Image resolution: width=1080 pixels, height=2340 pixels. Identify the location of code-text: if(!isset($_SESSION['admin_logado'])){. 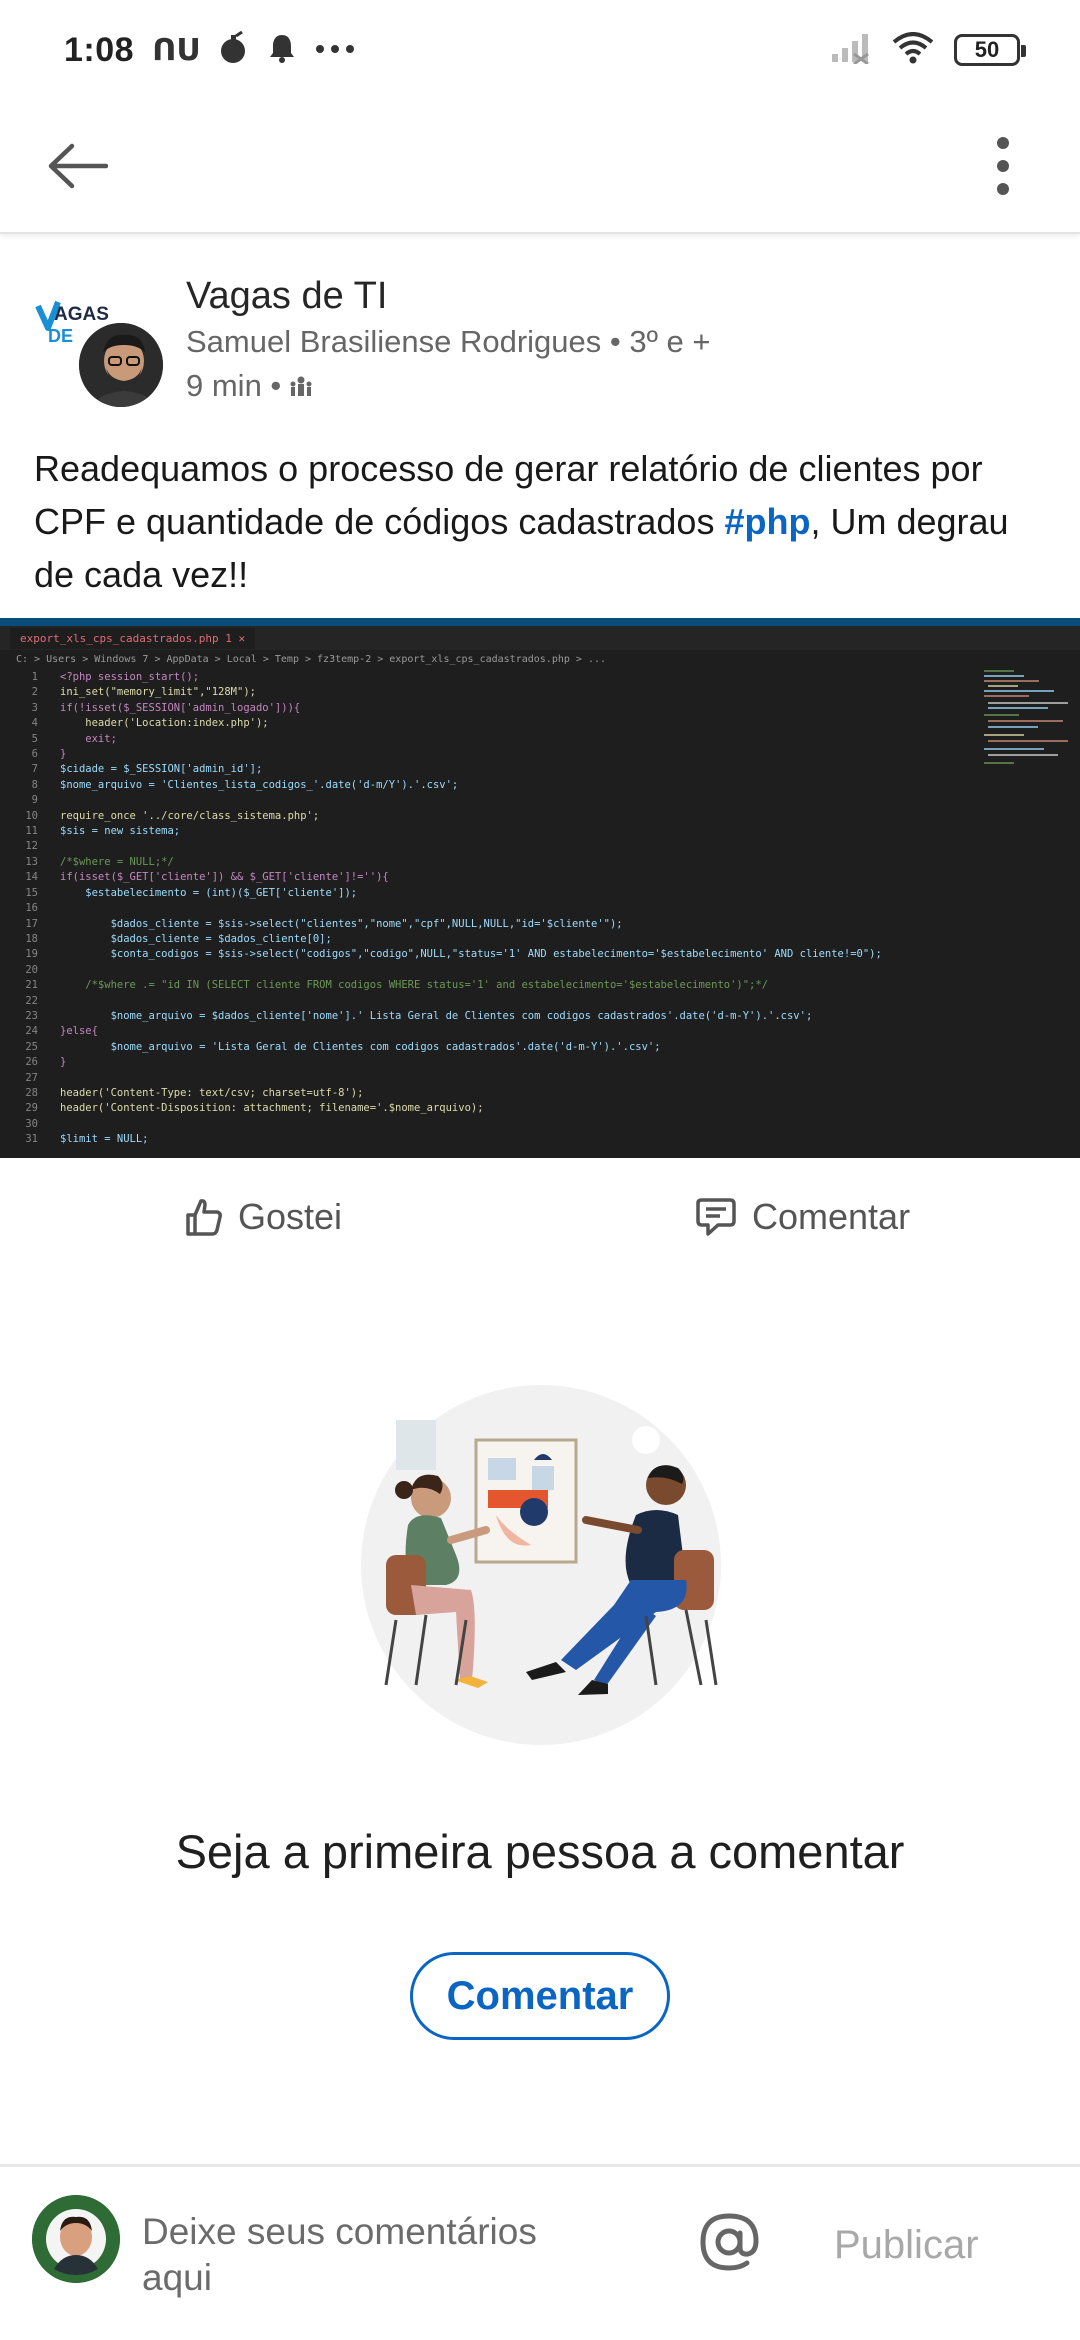
(180, 707).